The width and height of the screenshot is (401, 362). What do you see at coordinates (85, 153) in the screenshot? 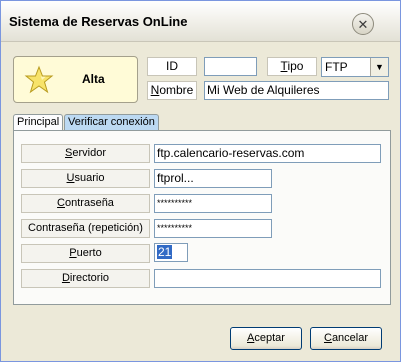
I see `servidor-label: Servidor` at bounding box center [85, 153].